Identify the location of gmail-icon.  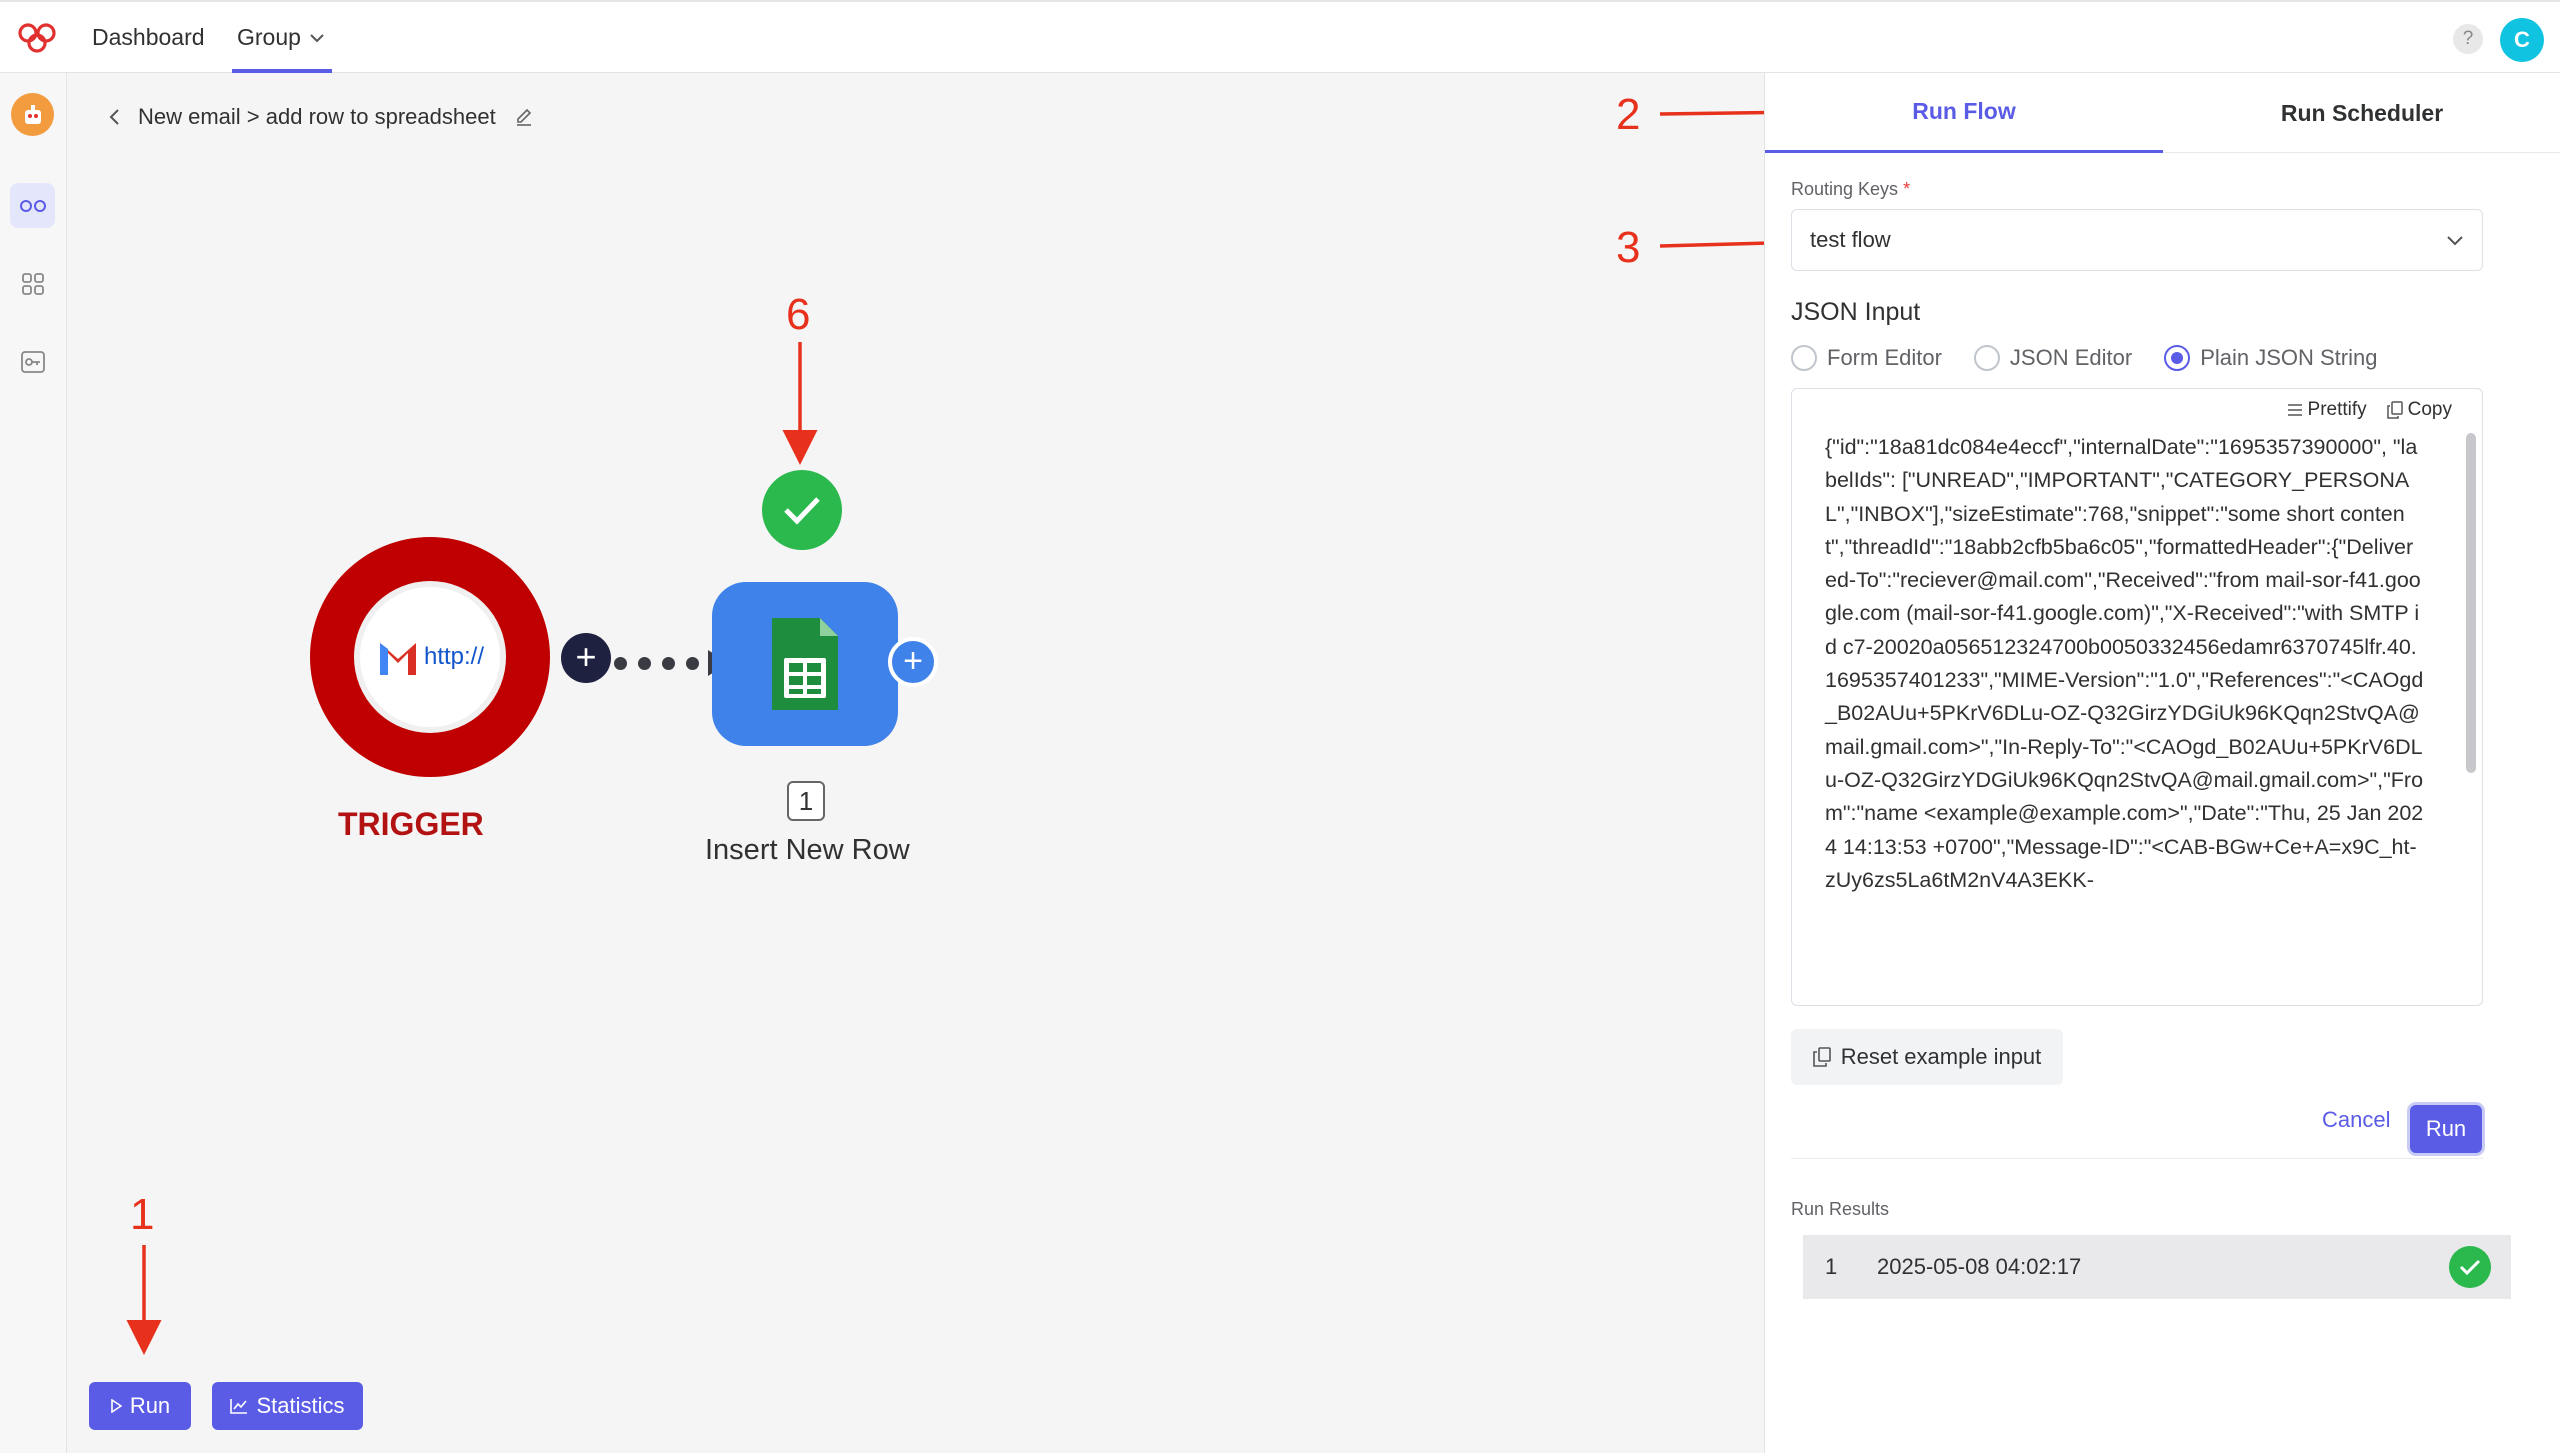
(397, 659).